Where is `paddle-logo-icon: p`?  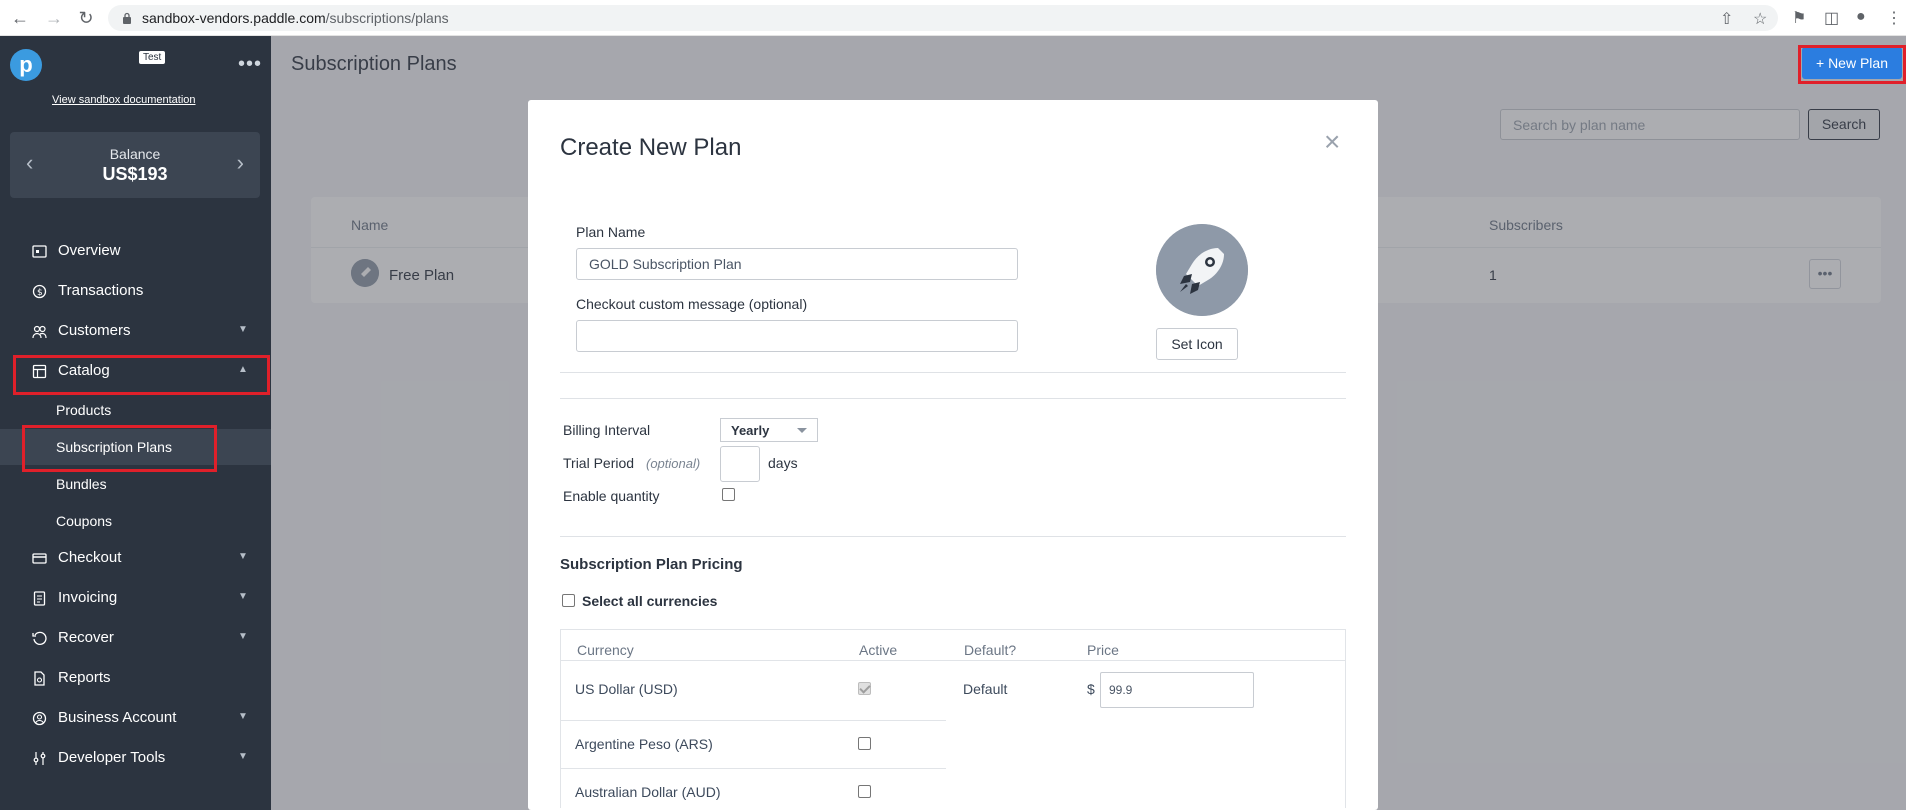
paddle-logo-icon: p is located at coordinates (26, 65).